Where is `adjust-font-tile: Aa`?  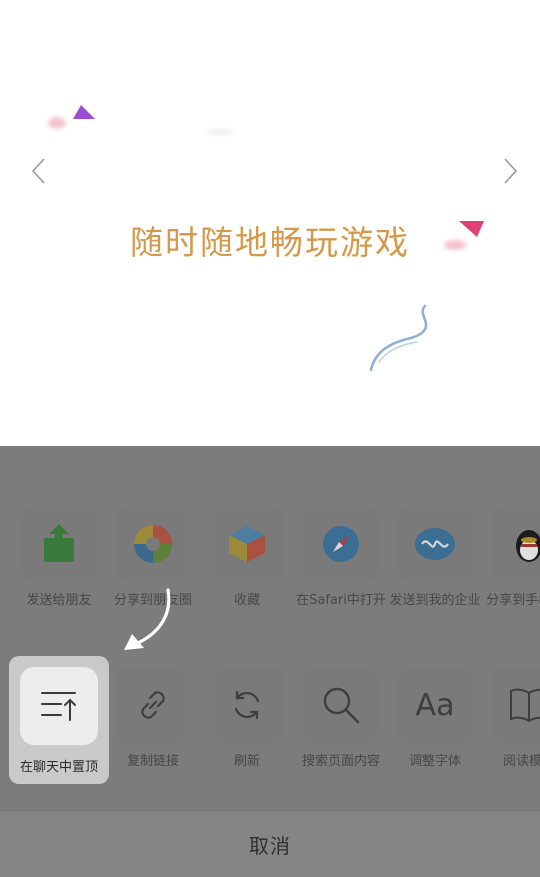
adjust-font-tile: Aa is located at coordinates (435, 705).